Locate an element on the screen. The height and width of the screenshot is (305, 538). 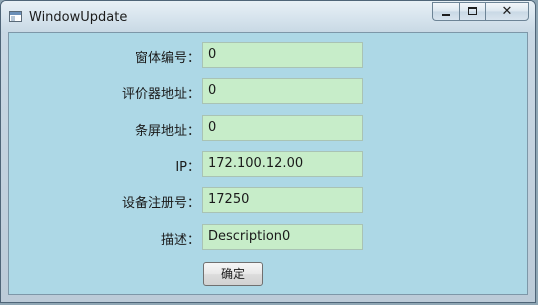
form-row-device-registration: 设备注册号： 17250 is located at coordinates (268, 200).